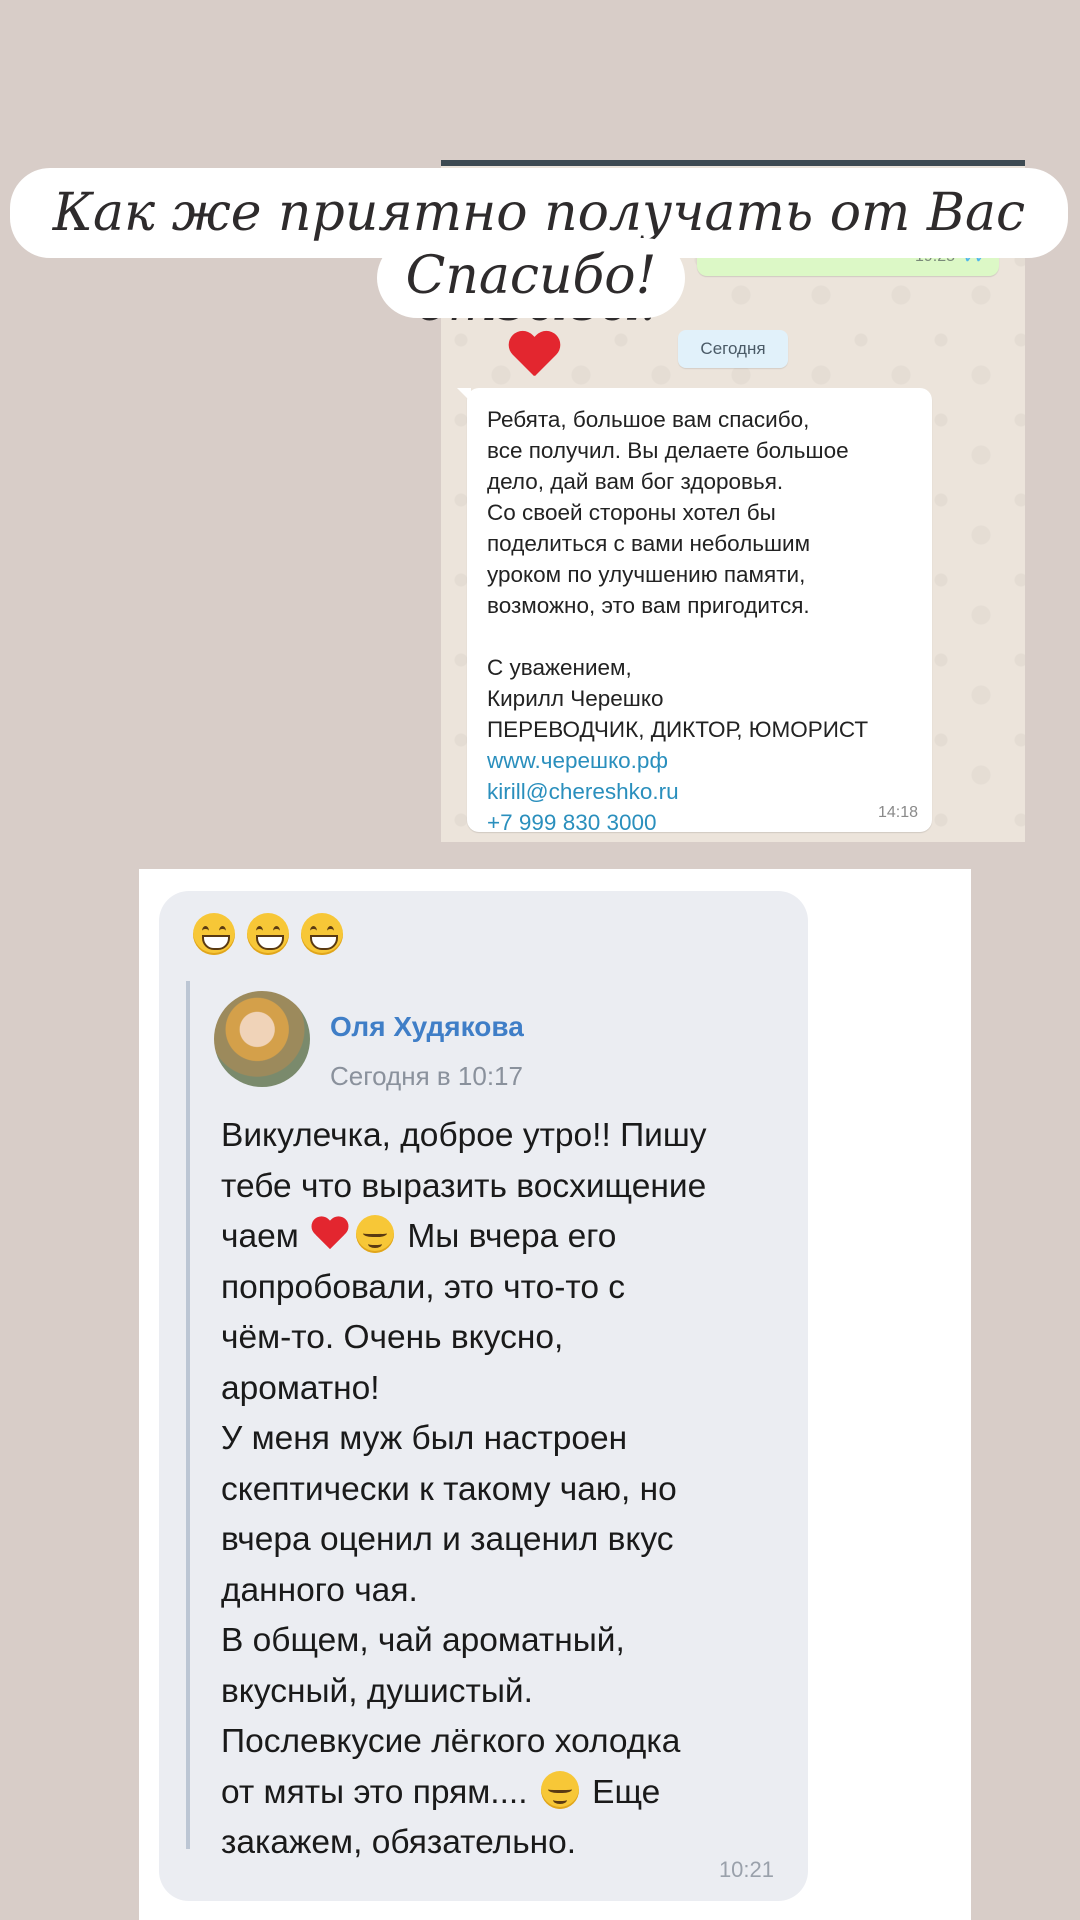  I want to click on message-line: Викулечка, доброе утро!! Пишу, so click(464, 1135).